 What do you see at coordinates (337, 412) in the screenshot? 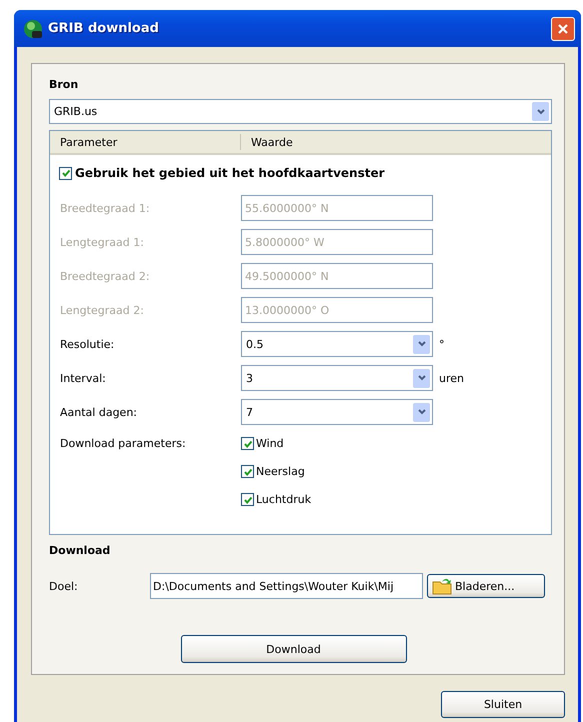
I see `dropdown: 7` at bounding box center [337, 412].